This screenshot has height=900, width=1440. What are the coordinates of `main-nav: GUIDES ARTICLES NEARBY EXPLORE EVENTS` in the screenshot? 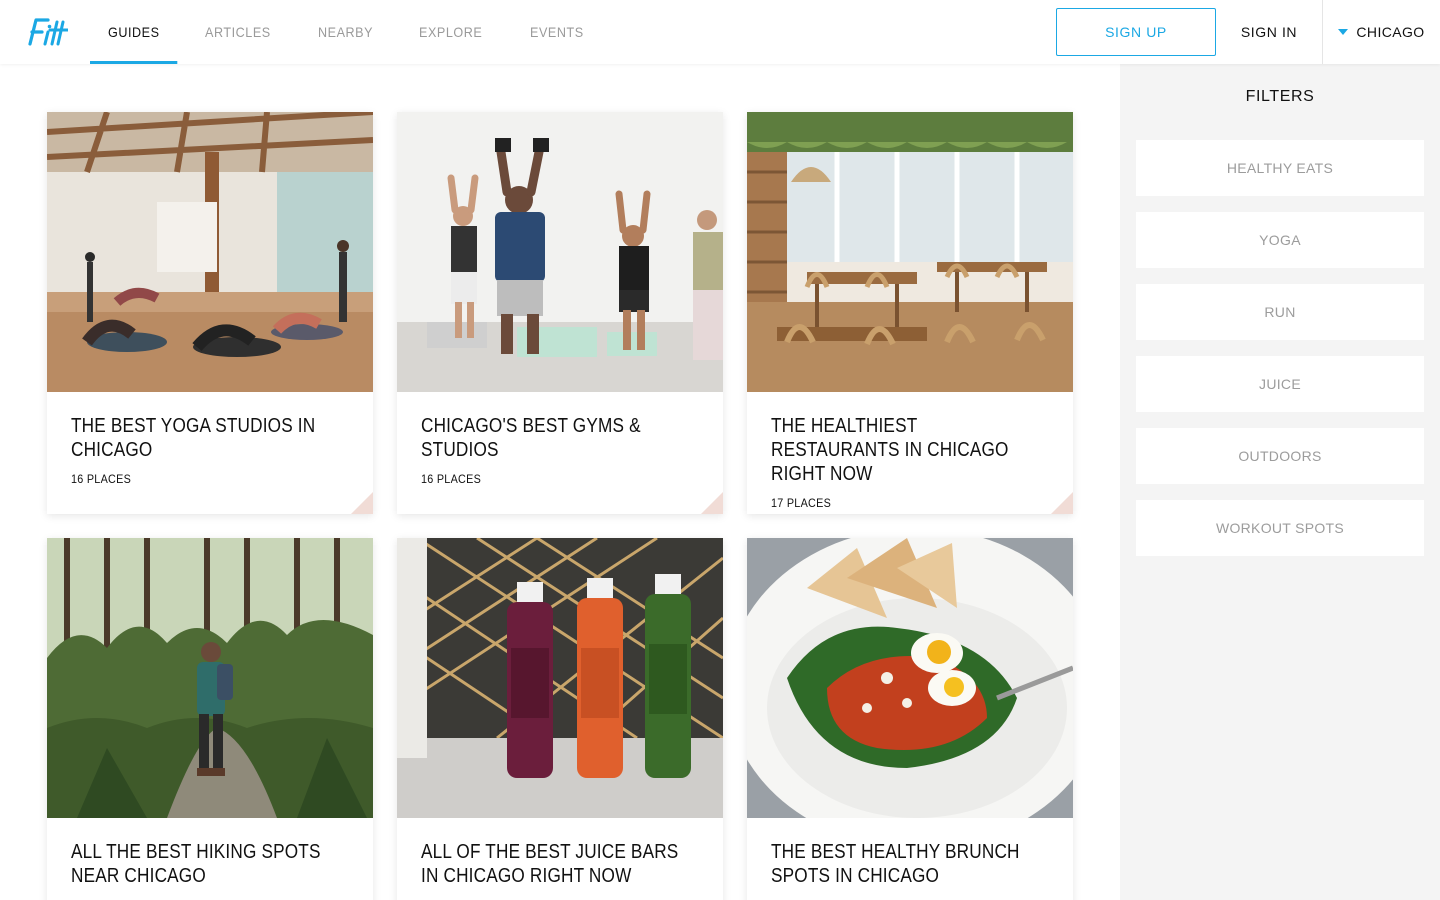 It's located at (350, 32).